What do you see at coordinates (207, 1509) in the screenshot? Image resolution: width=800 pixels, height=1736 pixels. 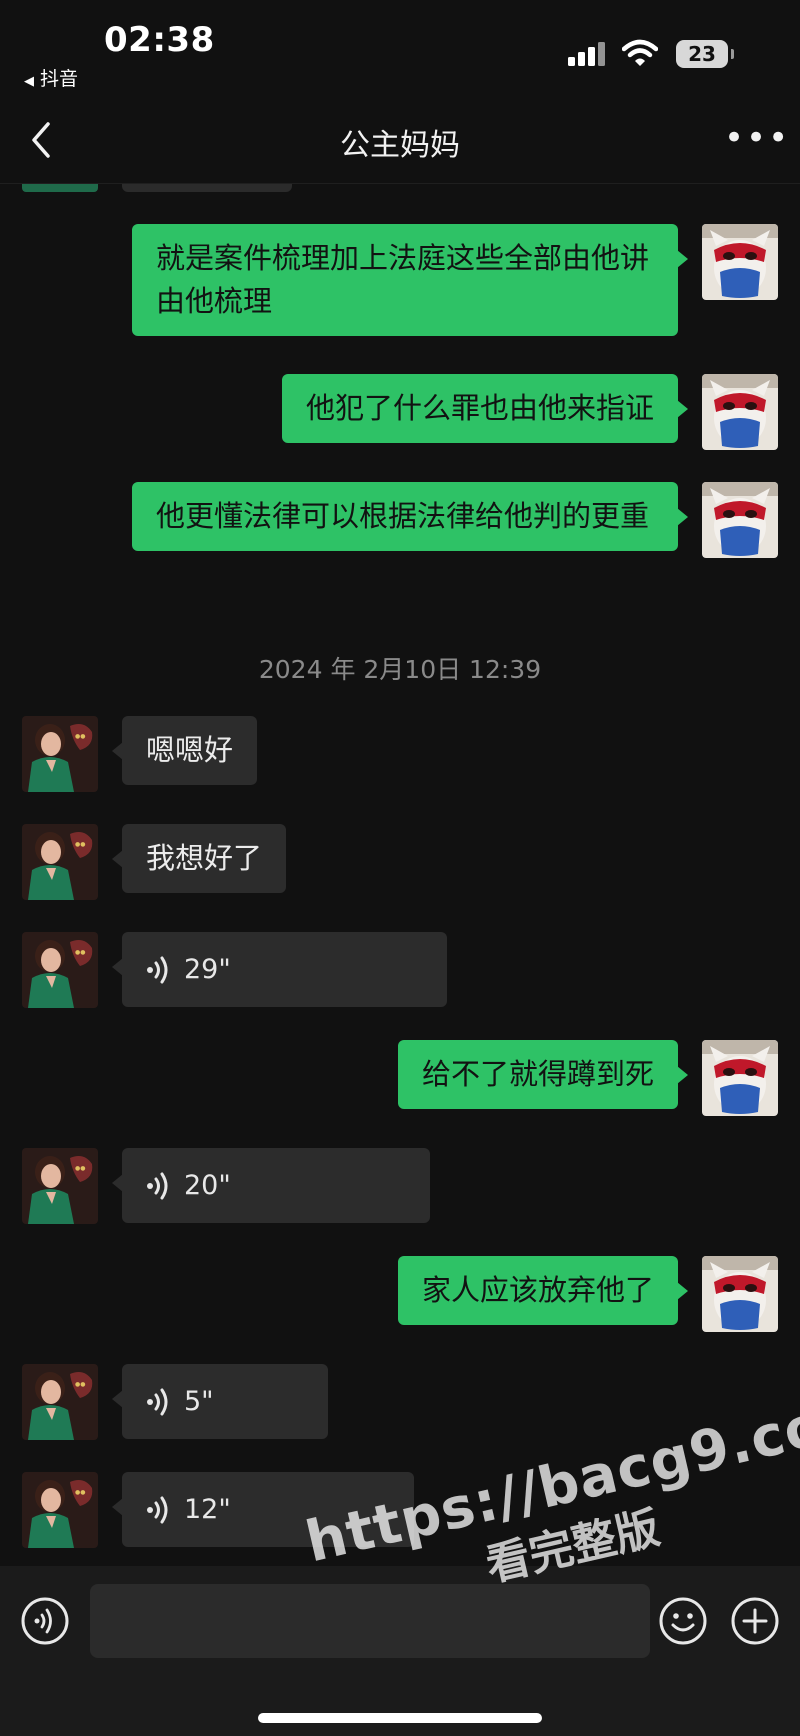 I see `voice-duration: 12"` at bounding box center [207, 1509].